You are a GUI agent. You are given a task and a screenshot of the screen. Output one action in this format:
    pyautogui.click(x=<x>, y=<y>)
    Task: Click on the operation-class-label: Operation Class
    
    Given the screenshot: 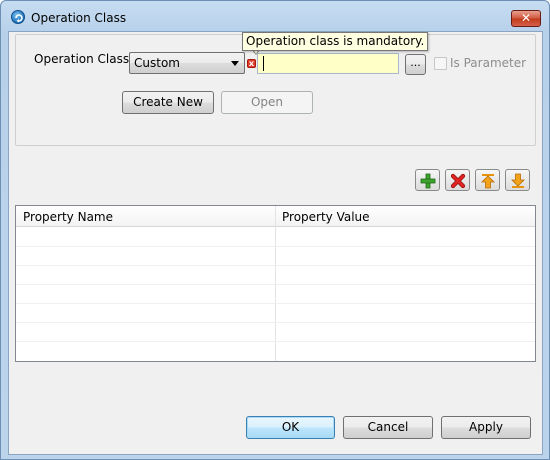 What is the action you would take?
    pyautogui.click(x=82, y=59)
    